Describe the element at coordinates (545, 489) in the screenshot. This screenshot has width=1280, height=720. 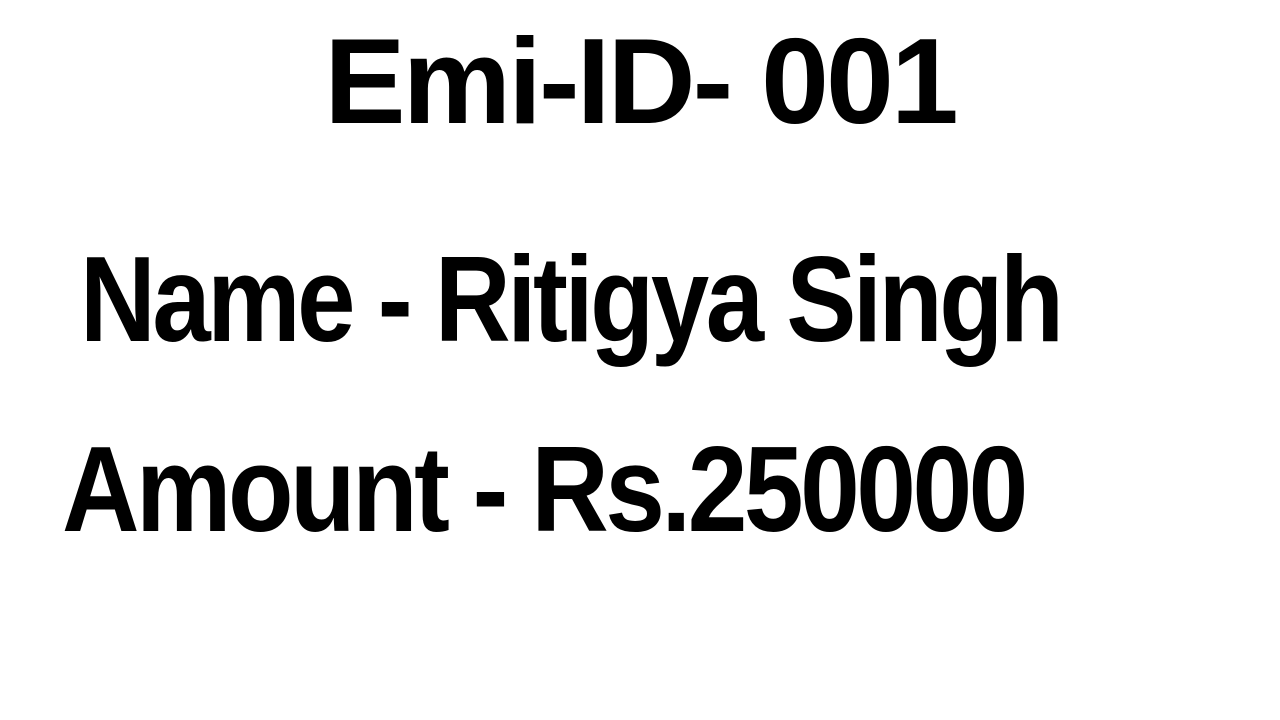
I see `amount-text: Amount - Rs.250000` at that location.